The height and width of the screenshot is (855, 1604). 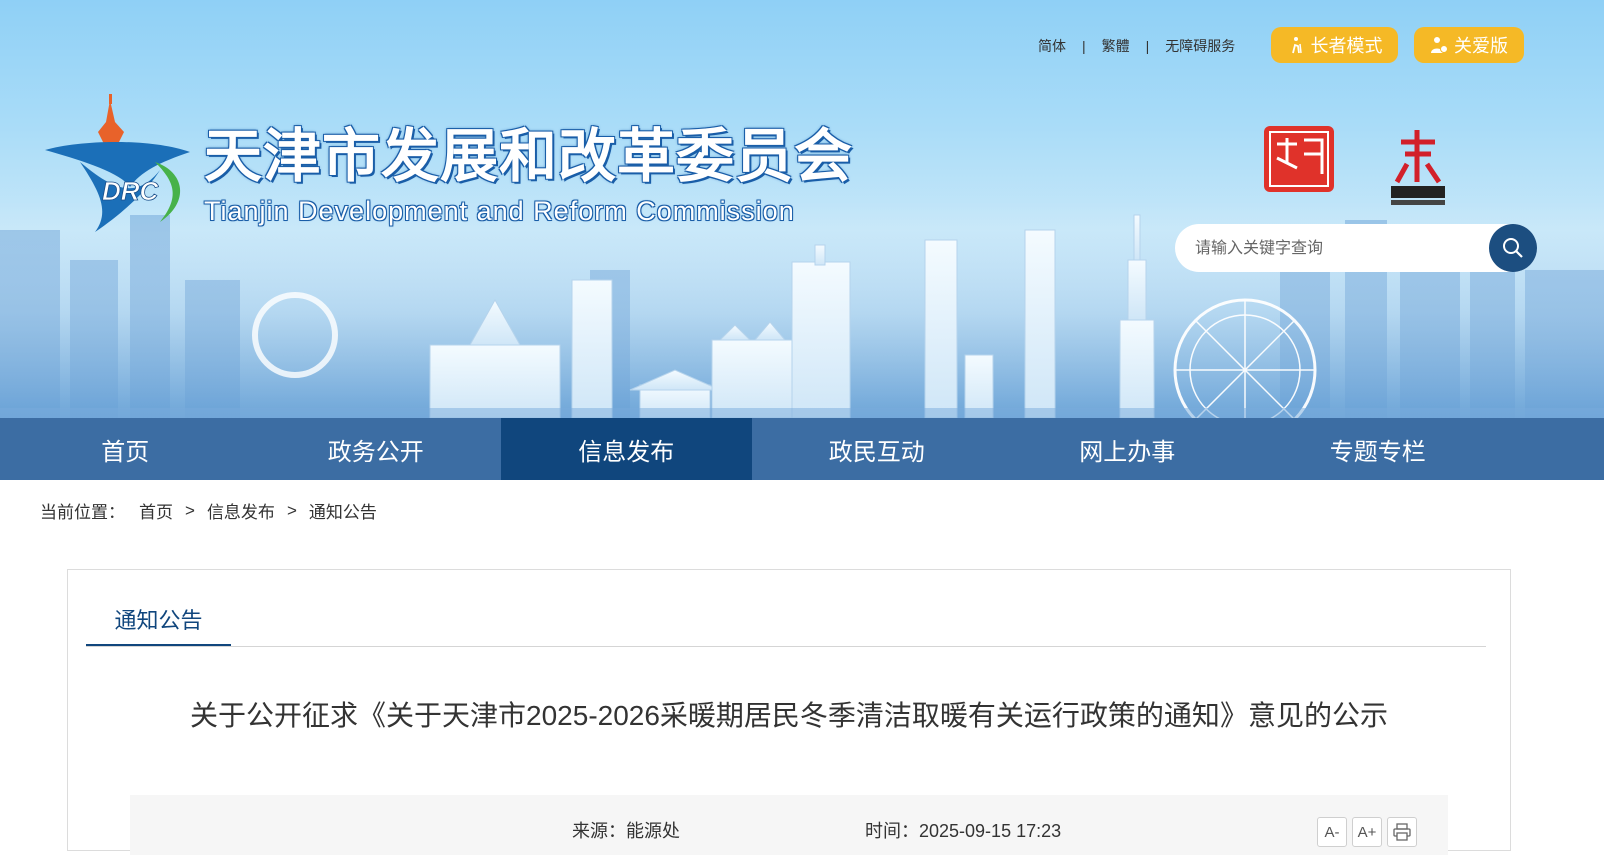 I want to click on search-icon, so click(x=1513, y=248).